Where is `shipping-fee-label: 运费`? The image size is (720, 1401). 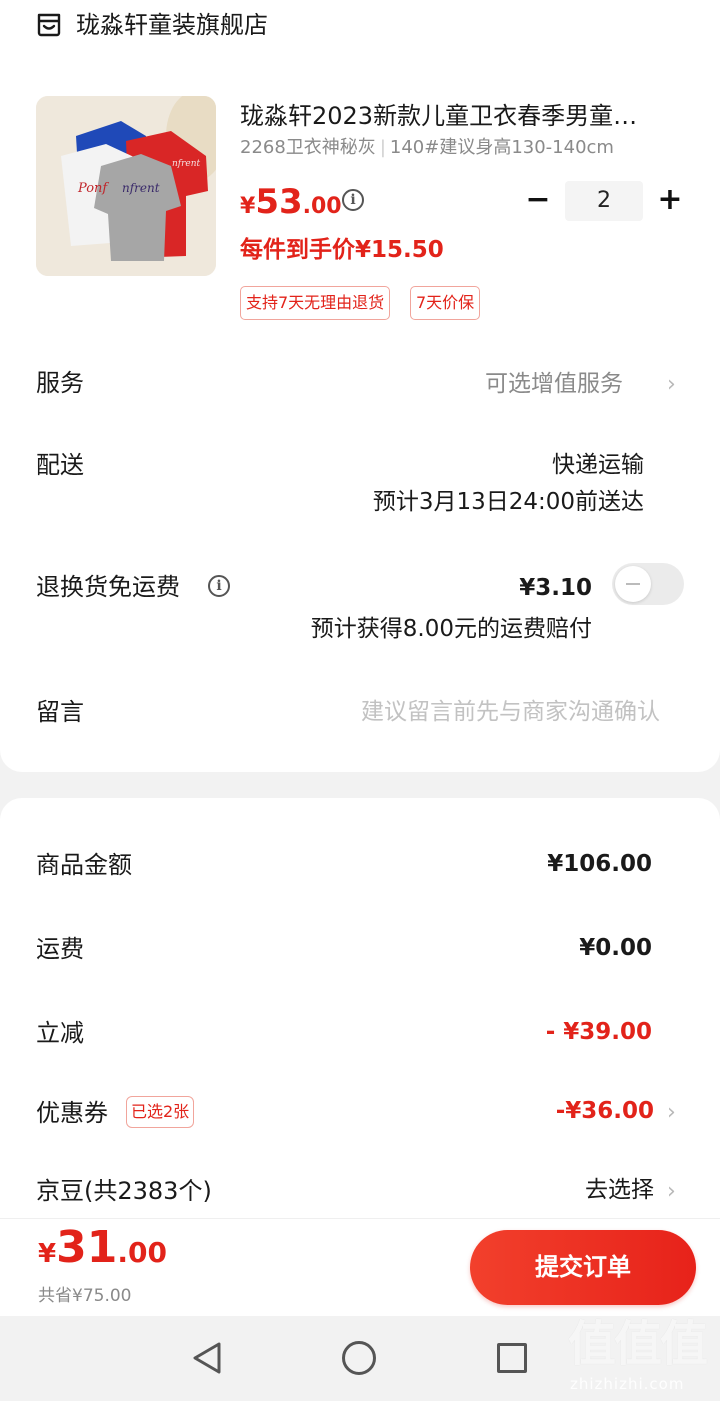
shipping-fee-label: 运费 is located at coordinates (60, 949).